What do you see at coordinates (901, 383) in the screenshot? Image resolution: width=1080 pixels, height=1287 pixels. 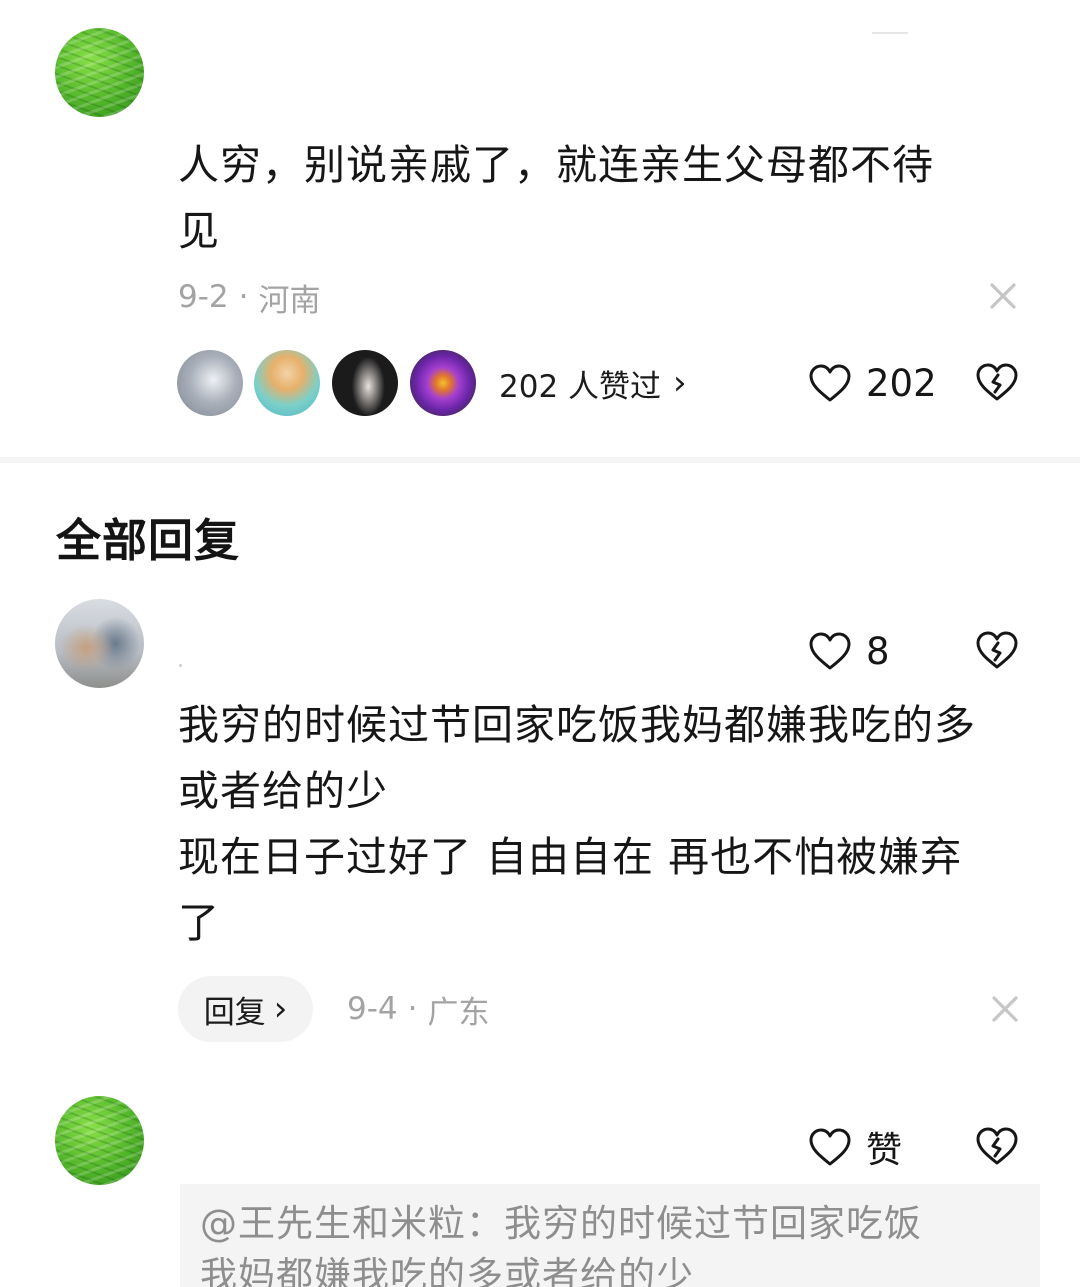 I see `like-count: 202` at bounding box center [901, 383].